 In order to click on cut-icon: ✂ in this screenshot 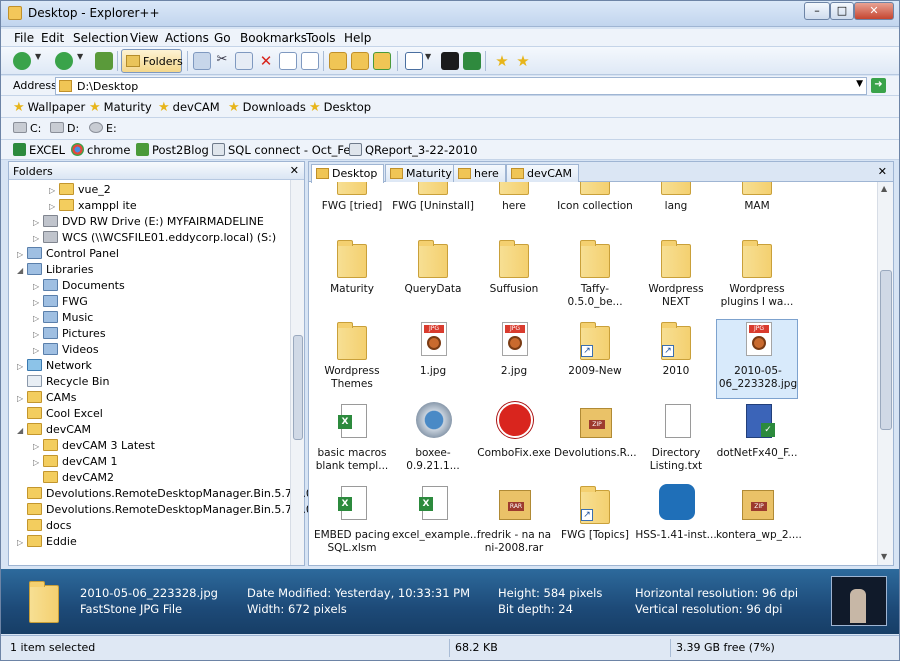, I will do `click(222, 61)`.